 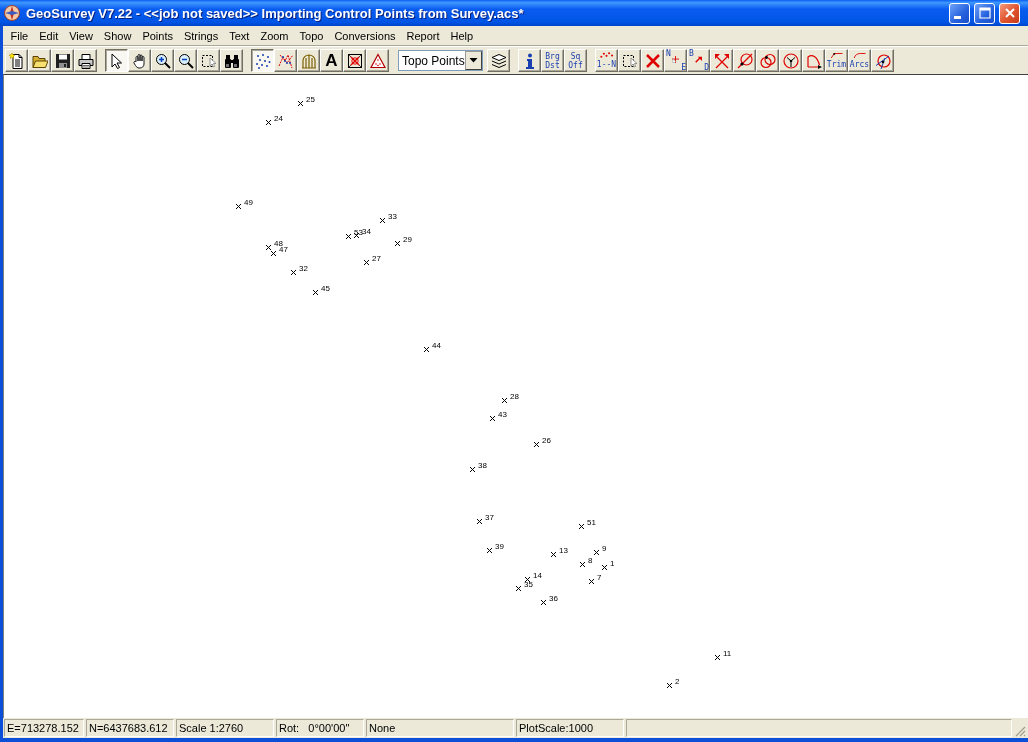 I want to click on triangle-button, so click(x=377, y=60).